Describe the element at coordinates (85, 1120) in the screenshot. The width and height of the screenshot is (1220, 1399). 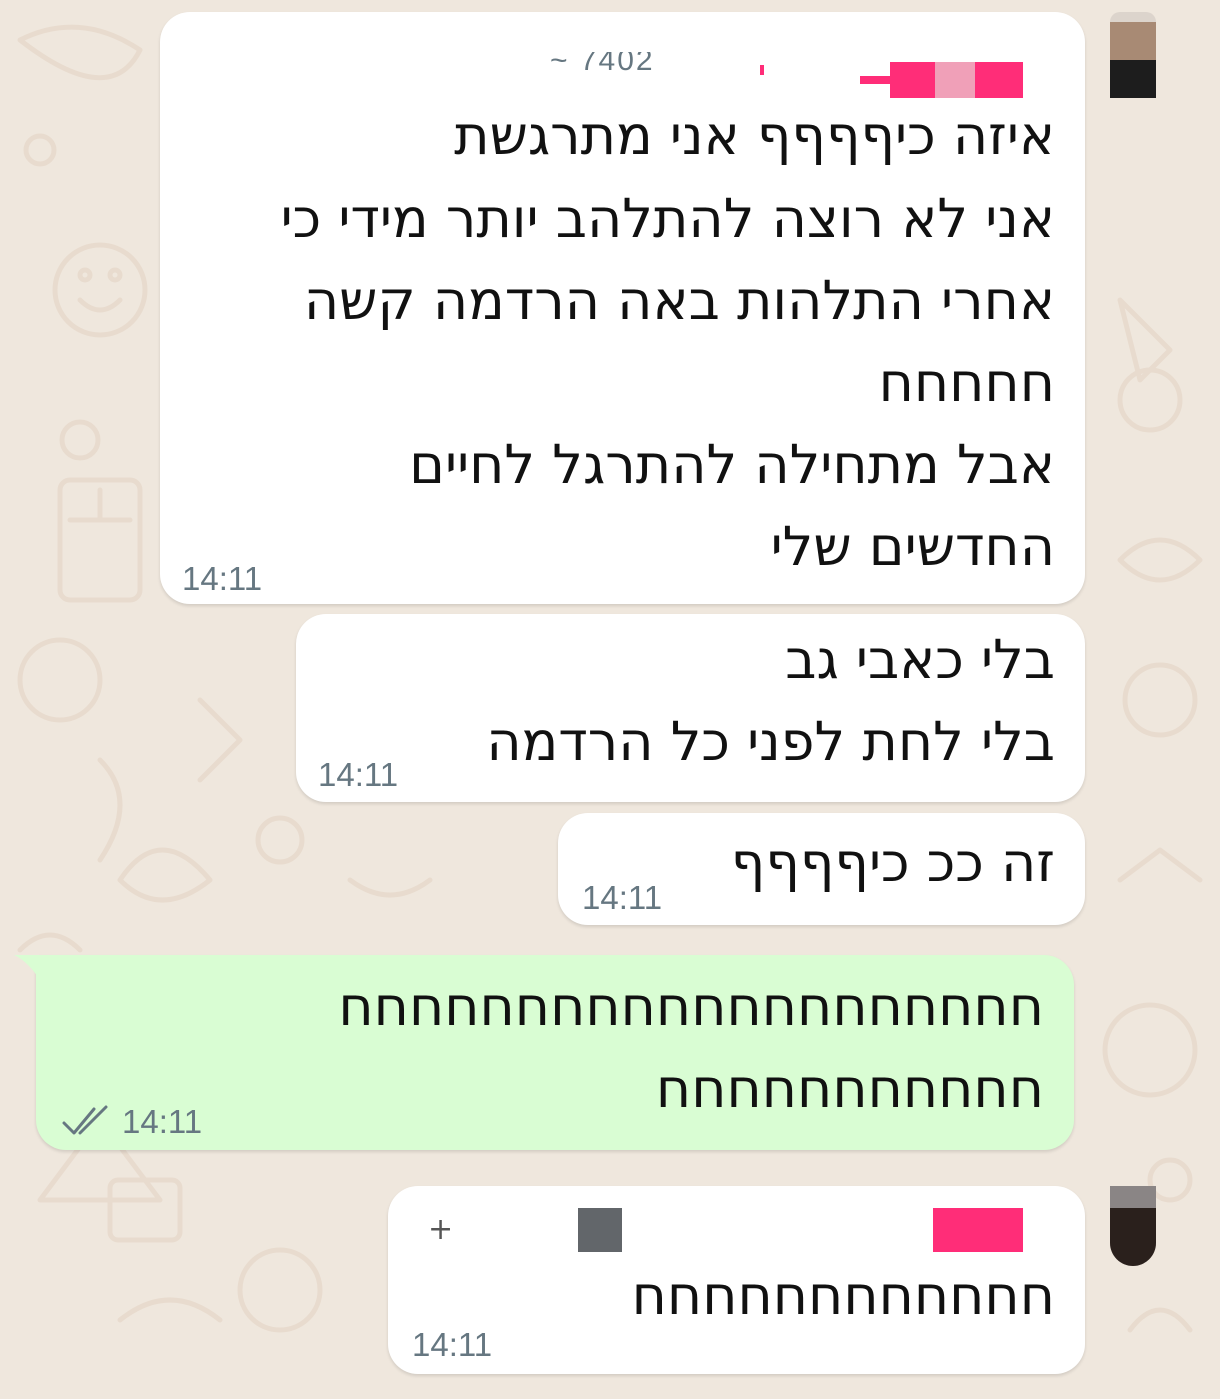
I see `double-check-icon` at that location.